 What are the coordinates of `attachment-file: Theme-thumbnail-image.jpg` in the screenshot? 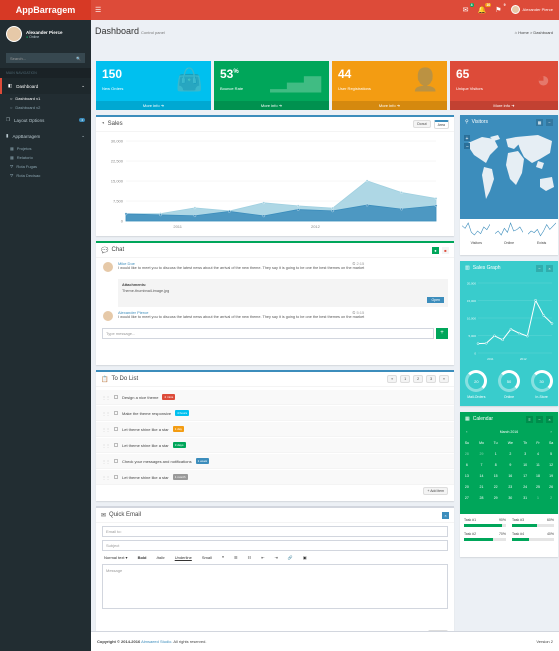 It's located at (283, 291).